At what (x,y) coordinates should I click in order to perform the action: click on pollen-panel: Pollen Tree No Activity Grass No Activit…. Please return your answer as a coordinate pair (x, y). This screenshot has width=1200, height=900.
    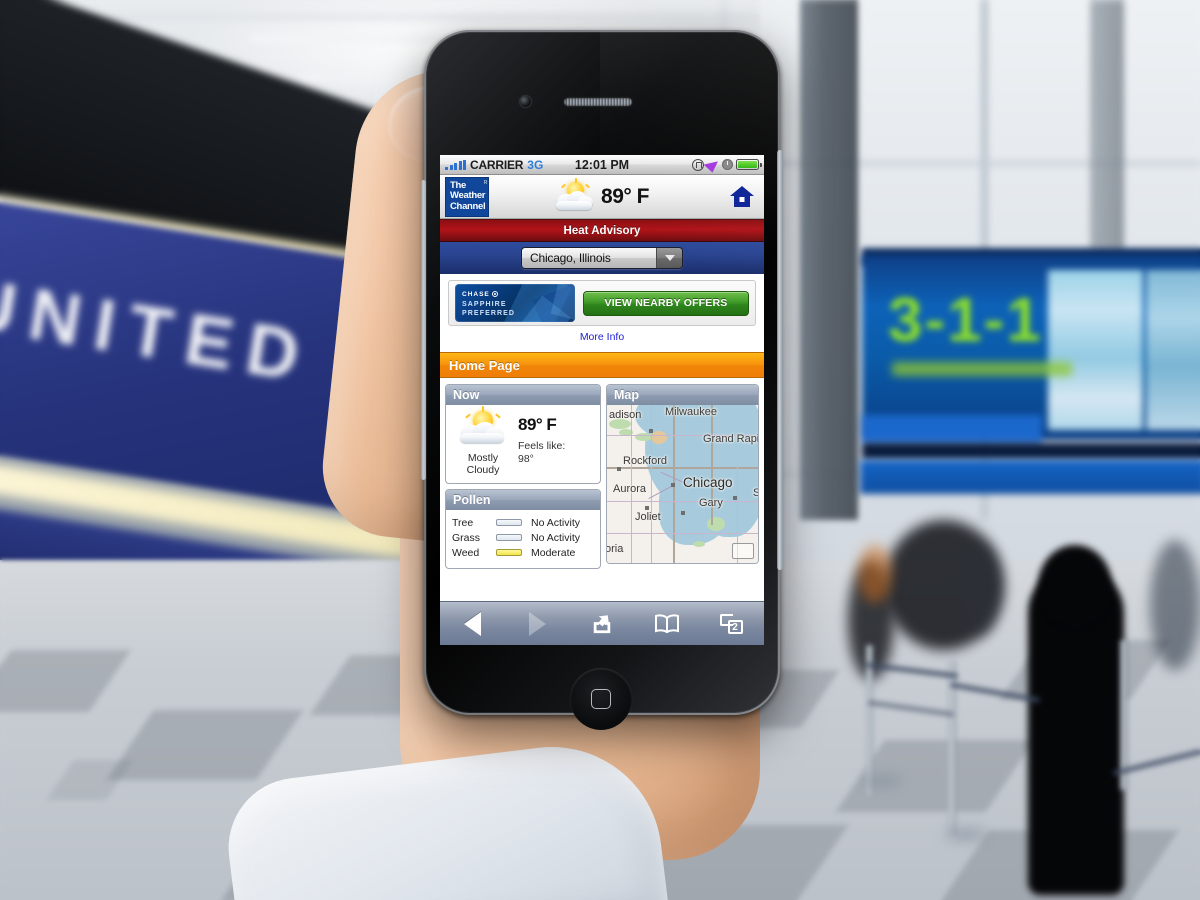
    Looking at the image, I should click on (523, 529).